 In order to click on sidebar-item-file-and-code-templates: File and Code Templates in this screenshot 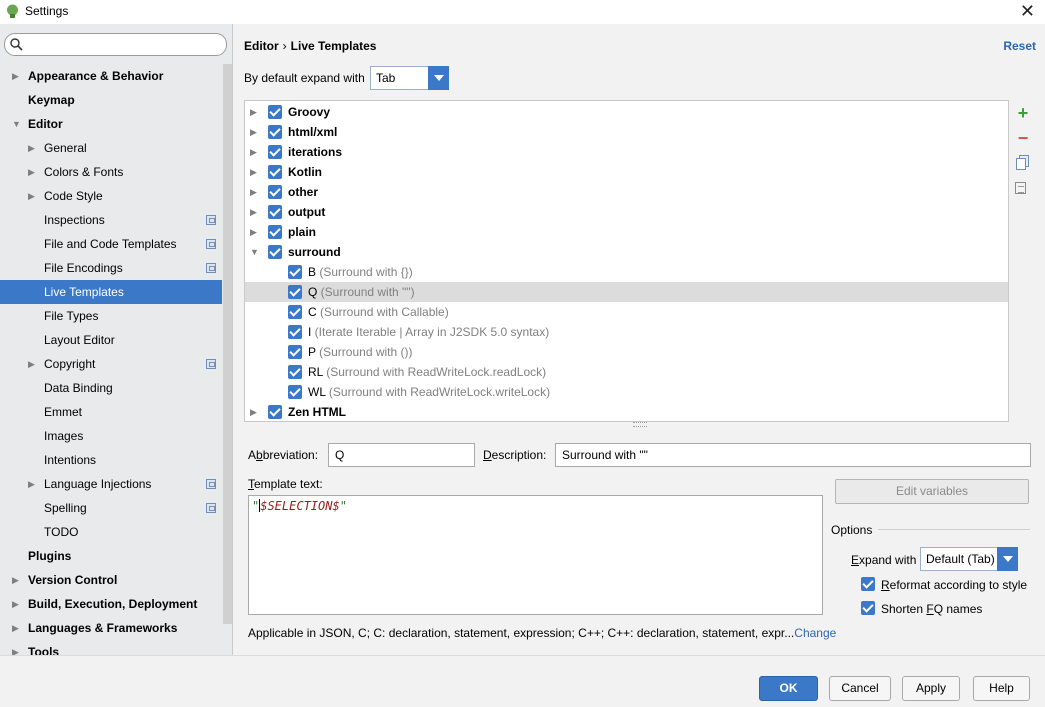, I will do `click(111, 244)`.